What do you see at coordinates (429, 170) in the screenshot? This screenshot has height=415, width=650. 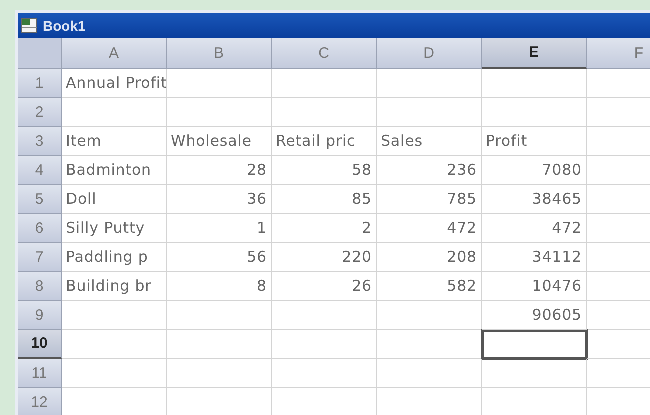 I see `table-cell: 236` at bounding box center [429, 170].